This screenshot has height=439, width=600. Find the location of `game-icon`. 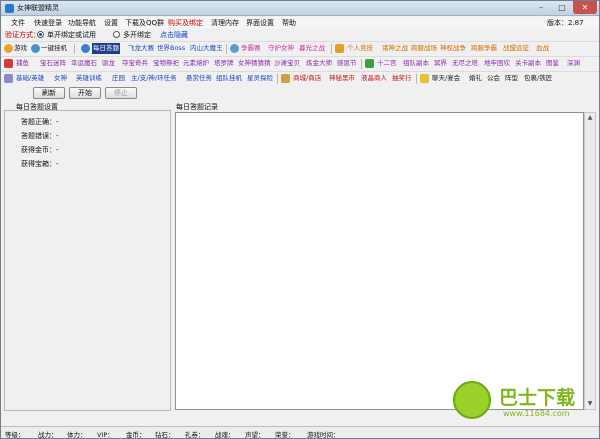

game-icon is located at coordinates (8, 48).